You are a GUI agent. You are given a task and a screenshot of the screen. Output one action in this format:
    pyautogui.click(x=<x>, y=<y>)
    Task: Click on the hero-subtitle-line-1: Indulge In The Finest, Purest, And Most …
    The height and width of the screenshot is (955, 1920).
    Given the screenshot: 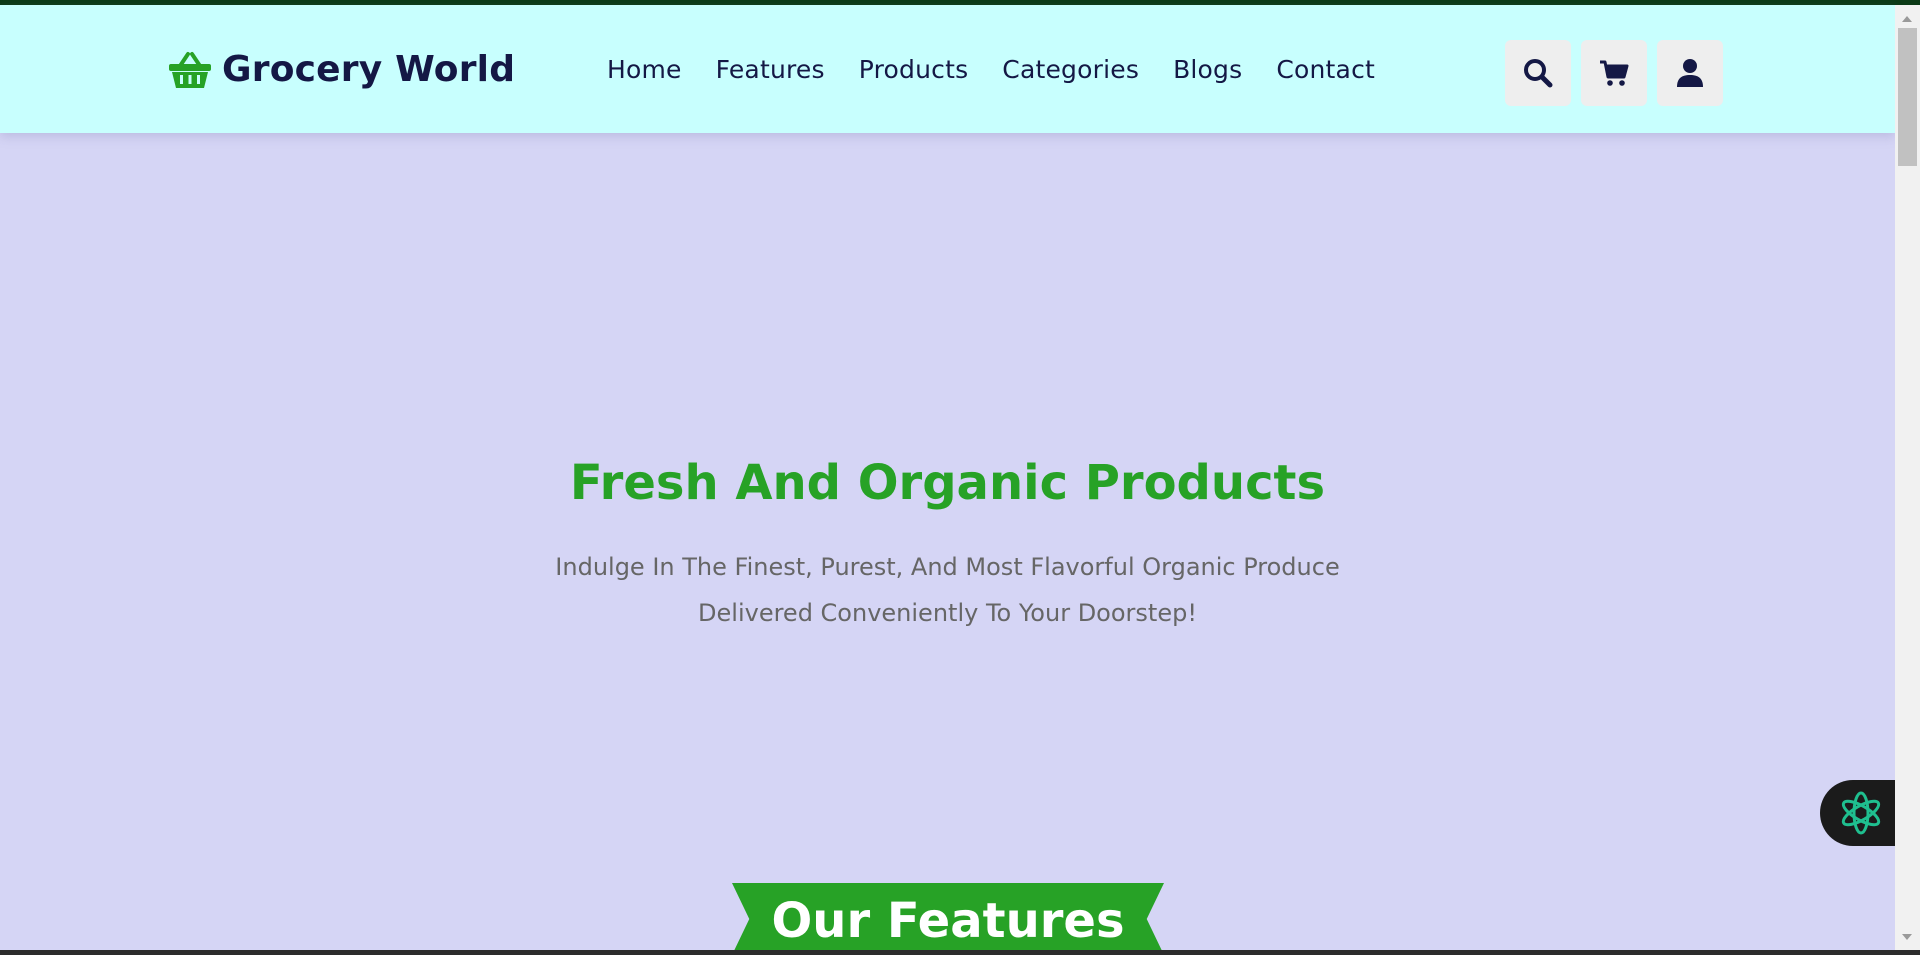 What is the action you would take?
    pyautogui.click(x=947, y=567)
    